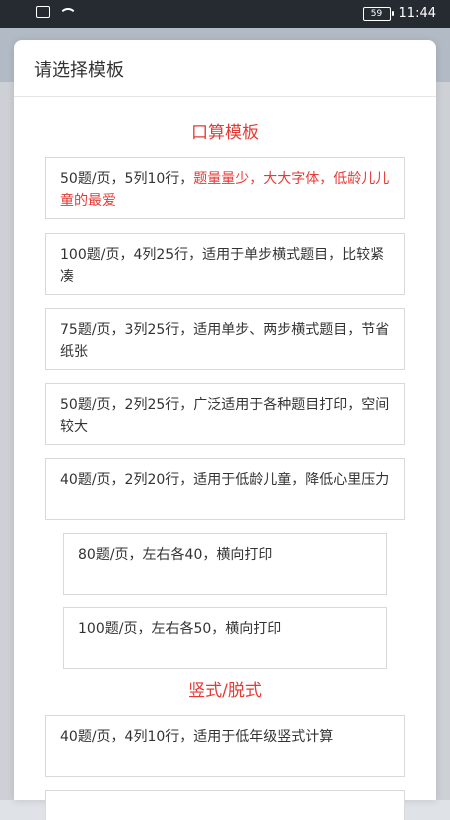  I want to click on template-card-5: 40题/页，2列20行，适用于低龄儿童，降低心里压力, so click(225, 489).